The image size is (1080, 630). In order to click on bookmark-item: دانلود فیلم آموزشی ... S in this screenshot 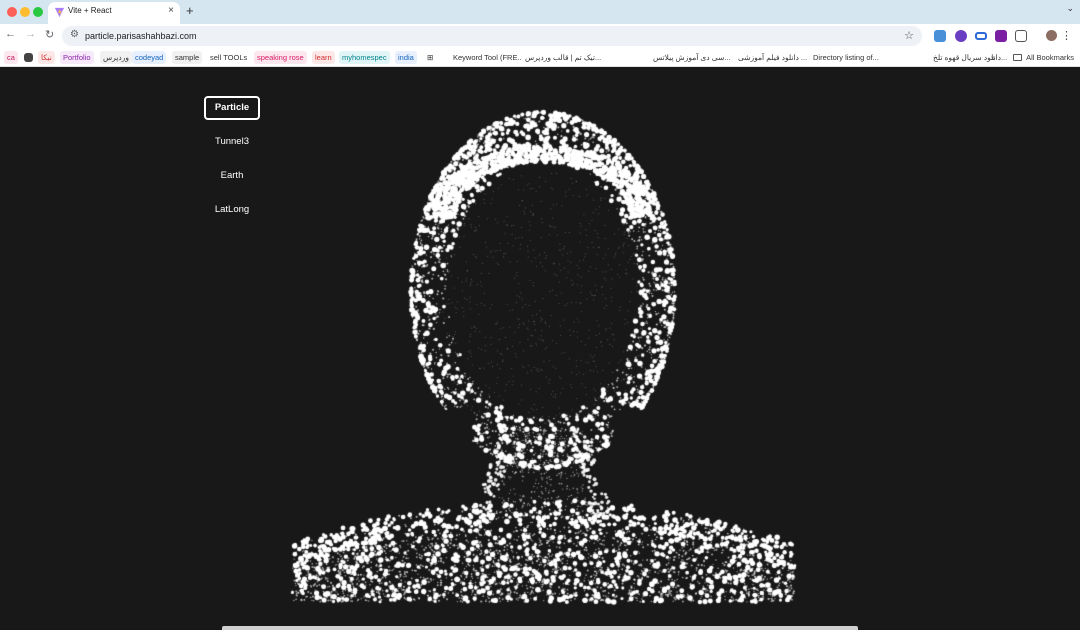, I will do `click(776, 57)`.